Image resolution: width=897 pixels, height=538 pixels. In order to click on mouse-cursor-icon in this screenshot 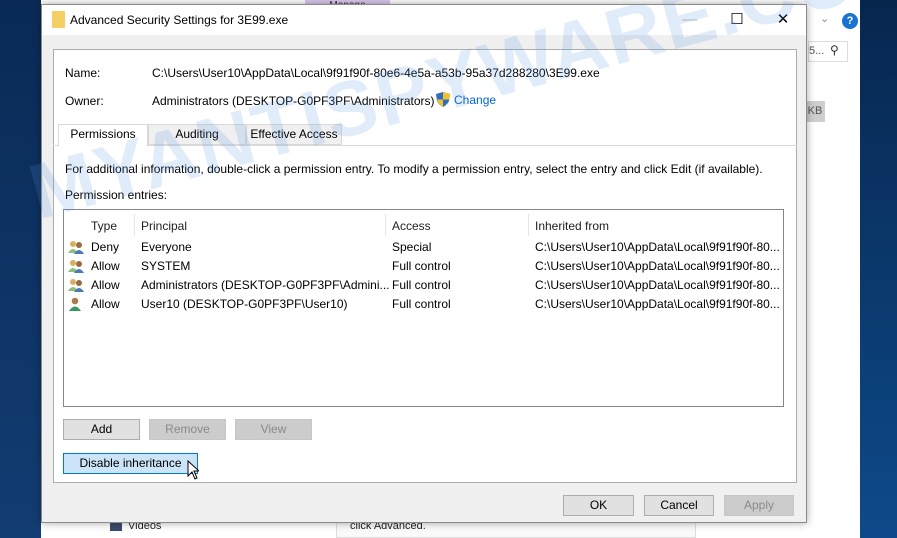, I will do `click(193, 470)`.